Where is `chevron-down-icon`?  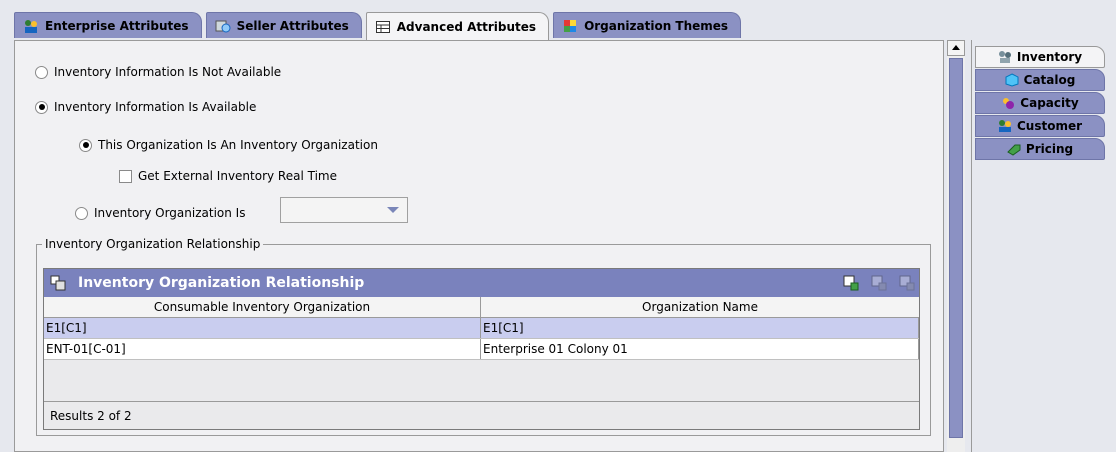
chevron-down-icon is located at coordinates (393, 210).